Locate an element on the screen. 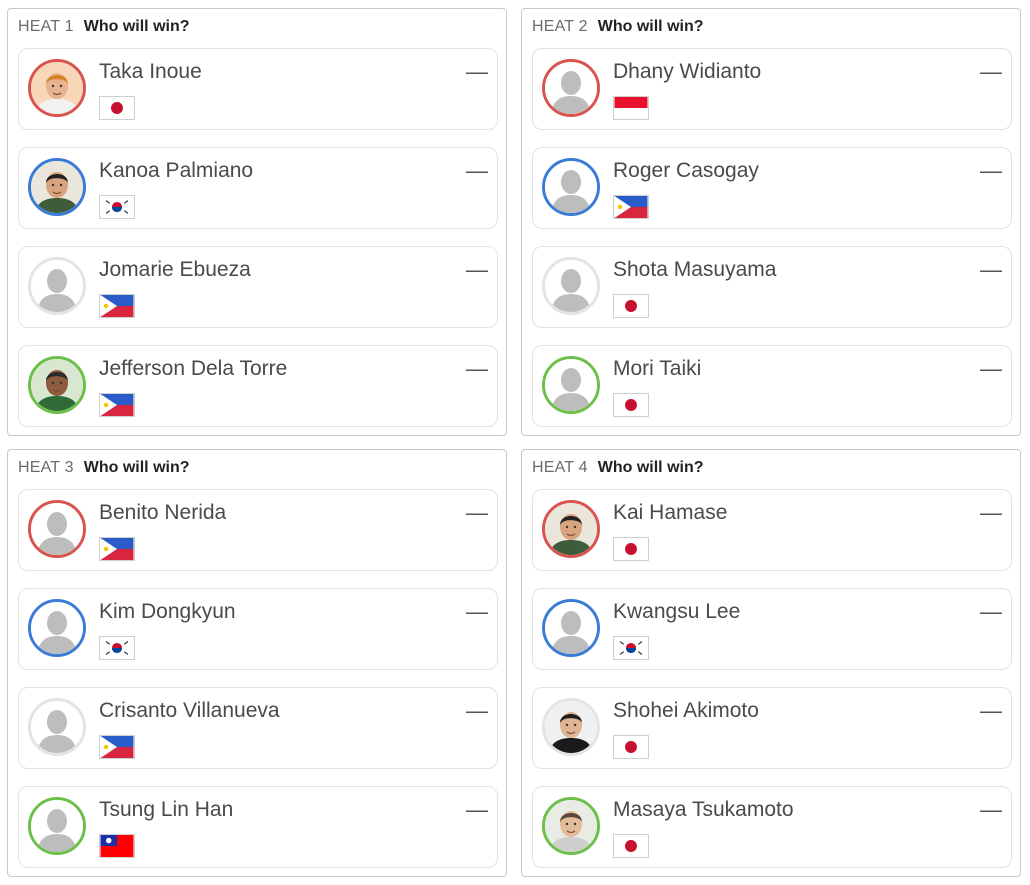 The height and width of the screenshot is (885, 1030). surfer-card: Masaya Tsukamoto — is located at coordinates (772, 827).